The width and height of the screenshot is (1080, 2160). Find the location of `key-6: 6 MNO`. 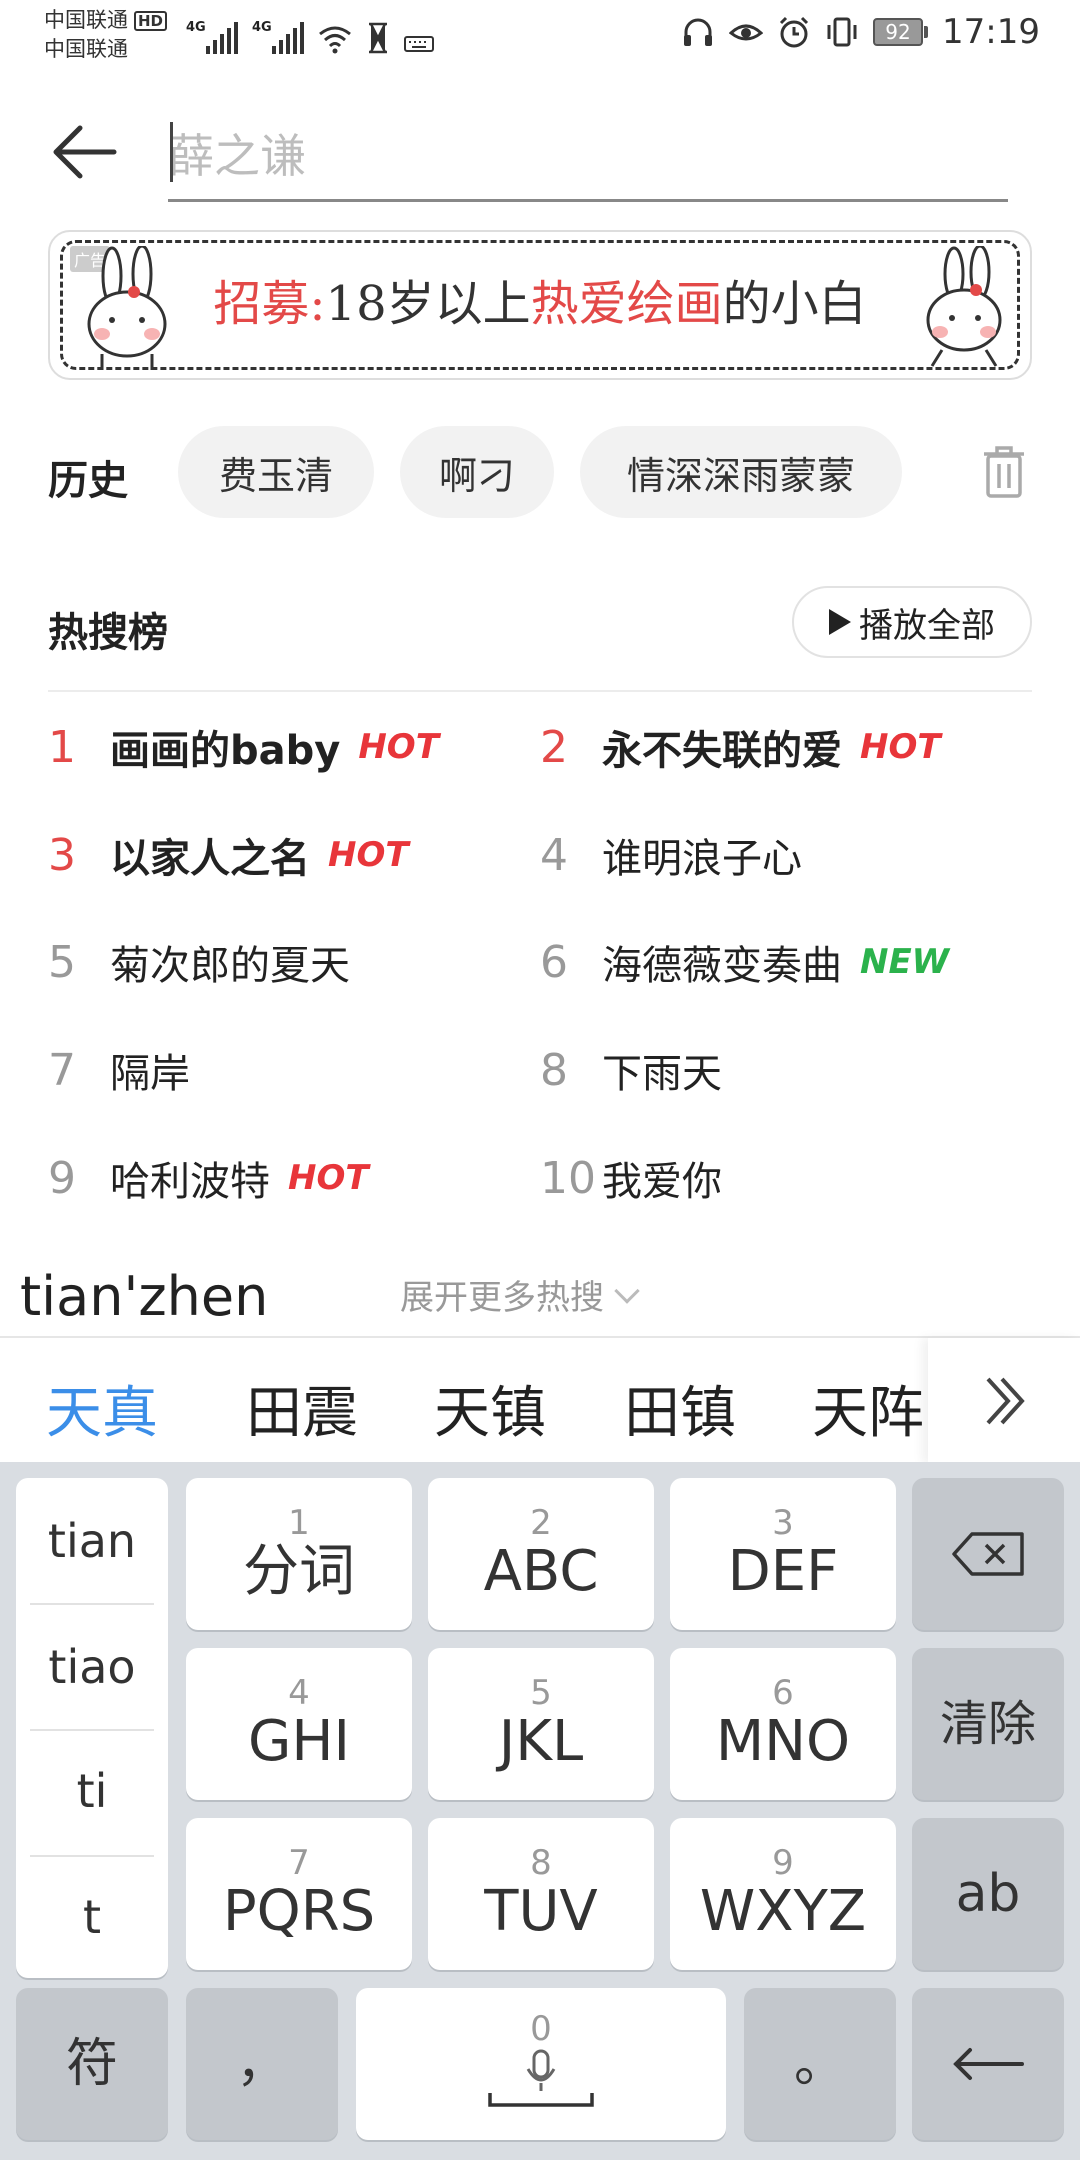

key-6: 6 MNO is located at coordinates (783, 1724).